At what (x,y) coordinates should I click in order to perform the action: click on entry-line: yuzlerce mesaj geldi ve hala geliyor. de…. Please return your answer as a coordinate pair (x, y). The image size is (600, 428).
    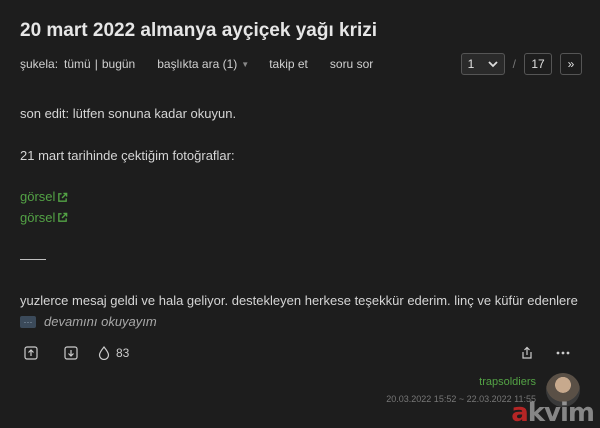
    Looking at the image, I should click on (299, 300).